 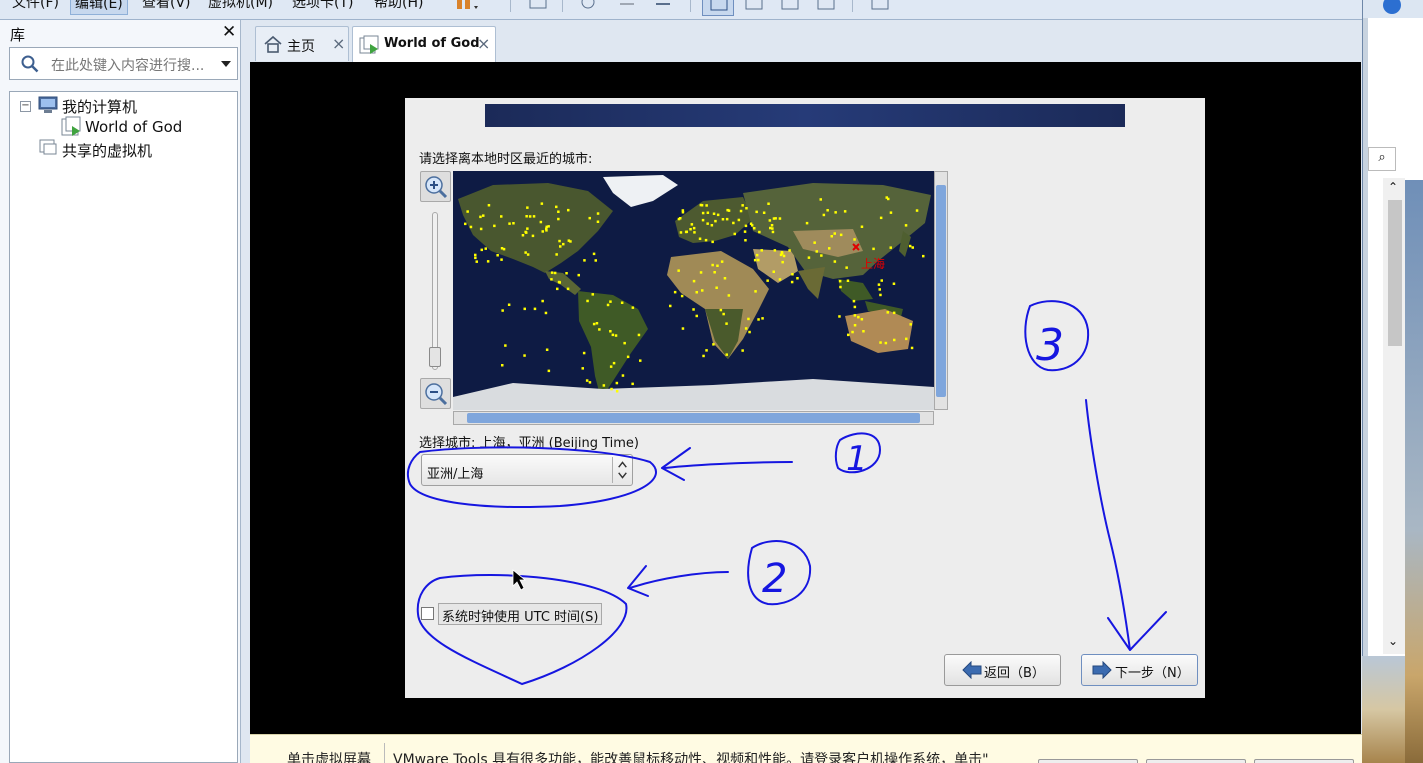 I want to click on toolbar-separator, so click(x=562, y=6).